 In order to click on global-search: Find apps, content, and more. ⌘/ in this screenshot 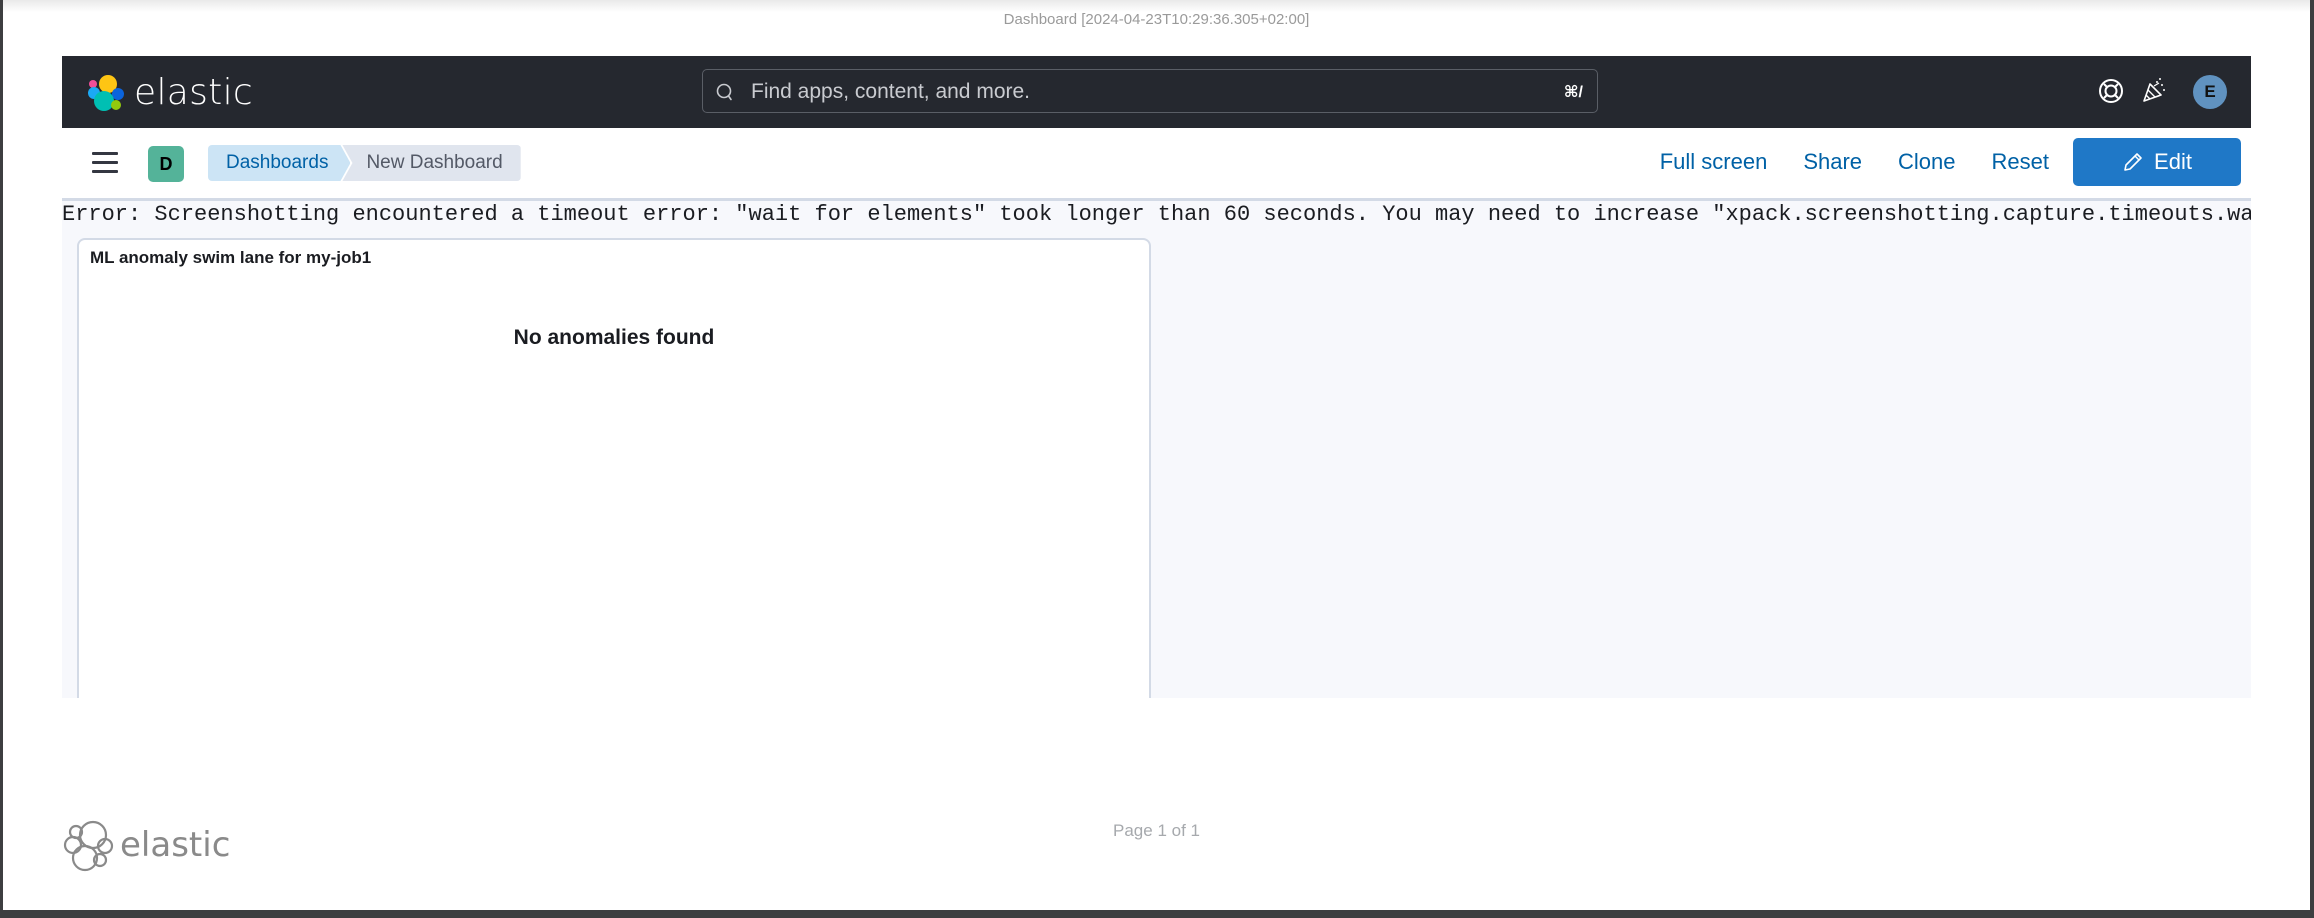, I will do `click(1150, 91)`.